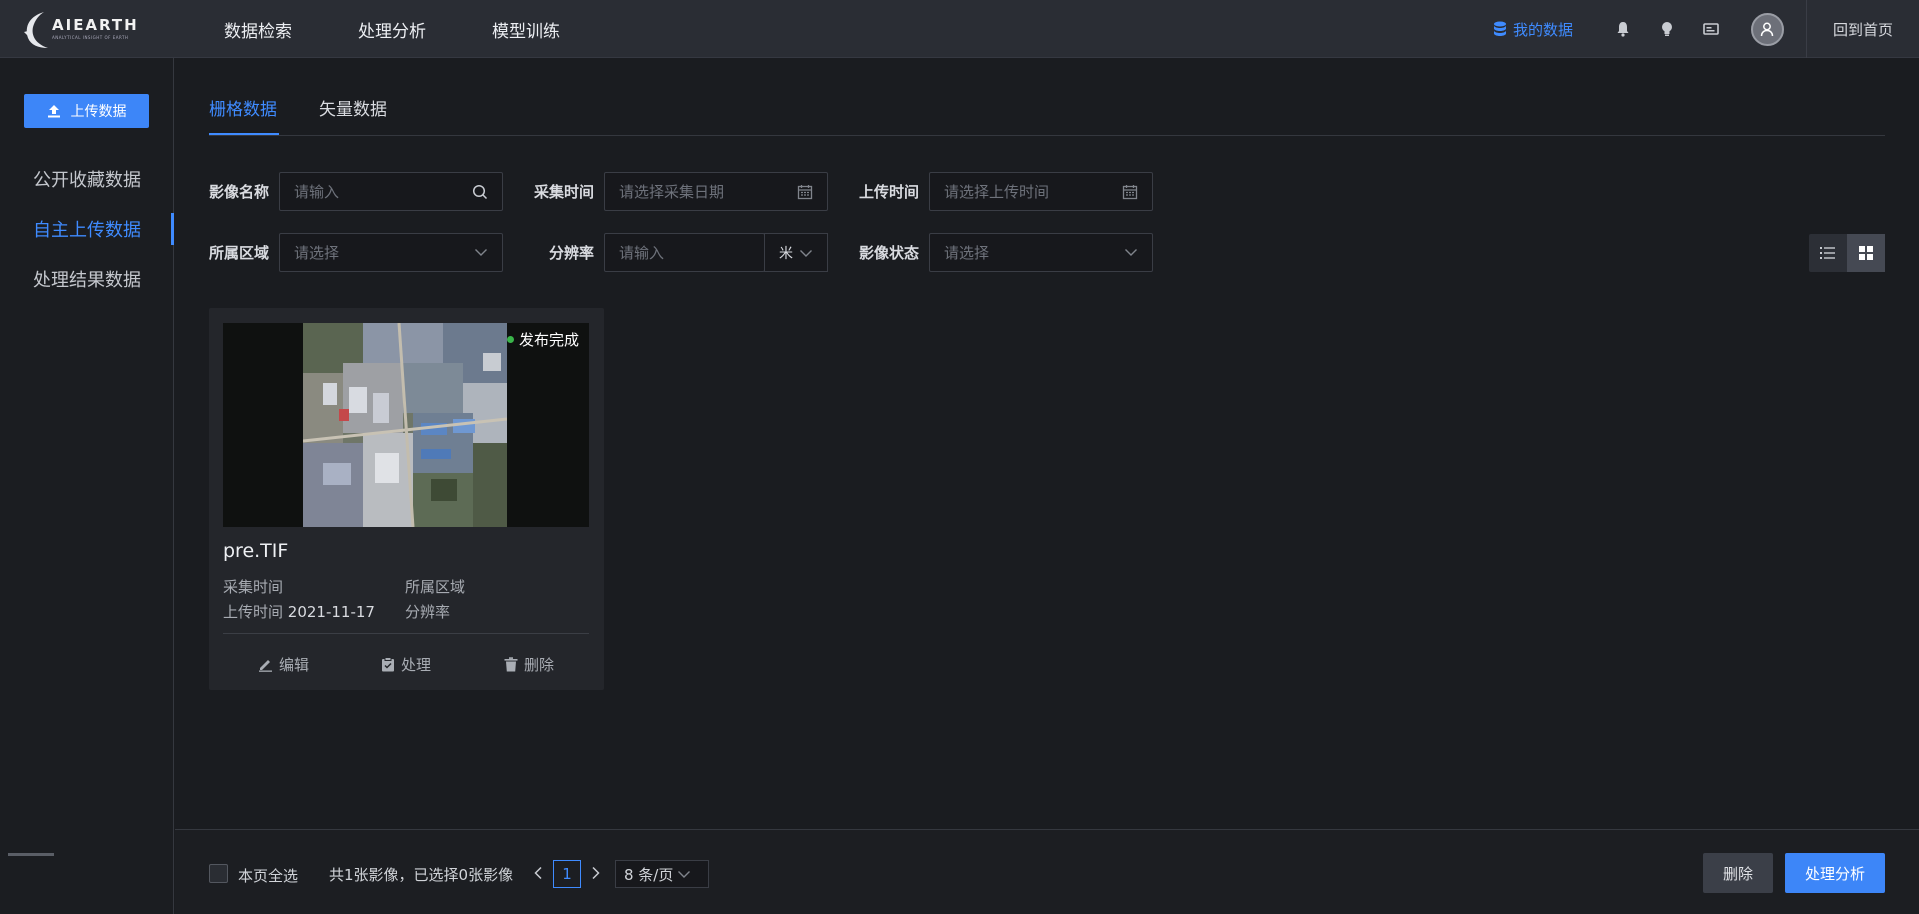 The height and width of the screenshot is (914, 1919). What do you see at coordinates (98, 112) in the screenshot?
I see `upload-data-label: 上传数据` at bounding box center [98, 112].